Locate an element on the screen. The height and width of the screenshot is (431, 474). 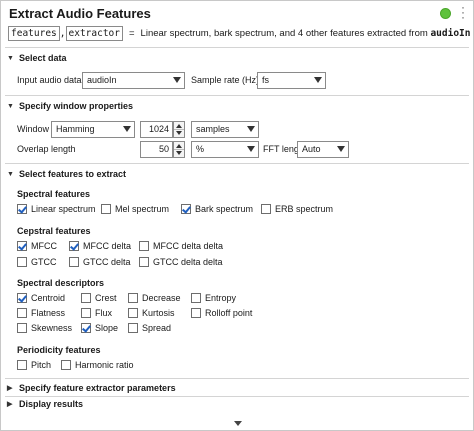
section-display-results: ▶ Display results is located at coordinates (45, 404).